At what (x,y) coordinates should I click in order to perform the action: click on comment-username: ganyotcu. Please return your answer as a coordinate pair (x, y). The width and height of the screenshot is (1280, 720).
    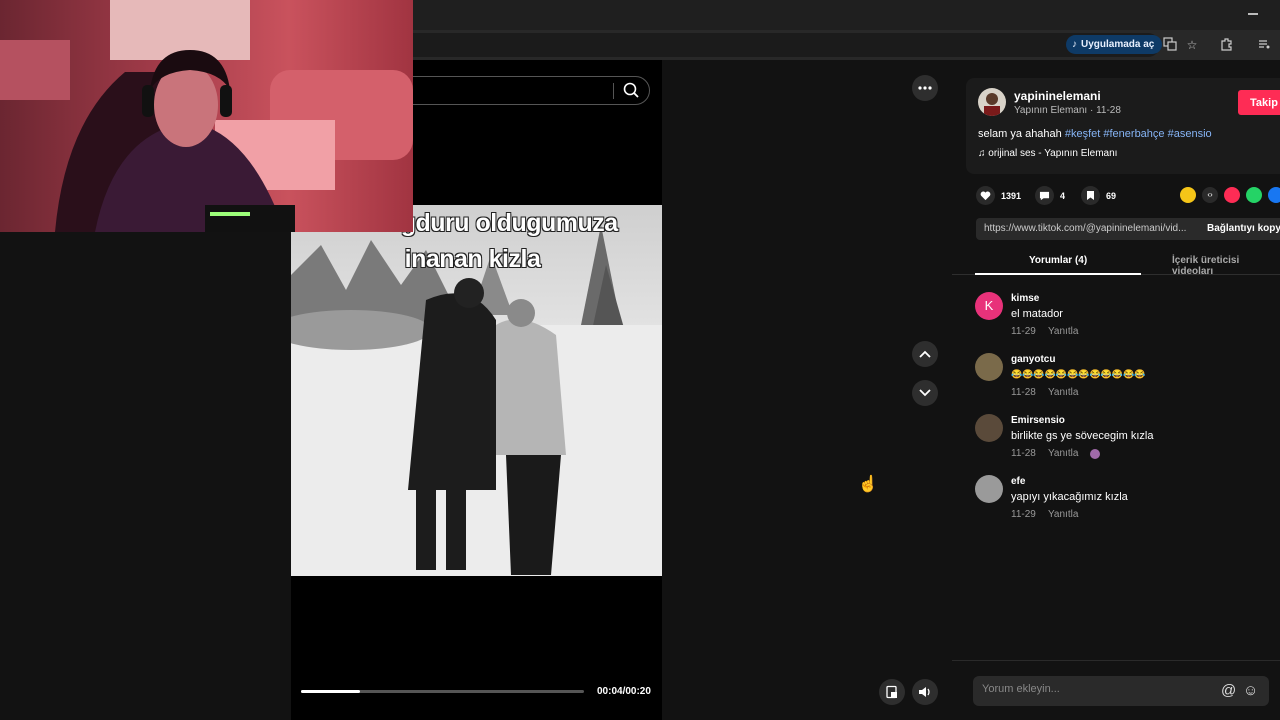
    Looking at the image, I should click on (1033, 359).